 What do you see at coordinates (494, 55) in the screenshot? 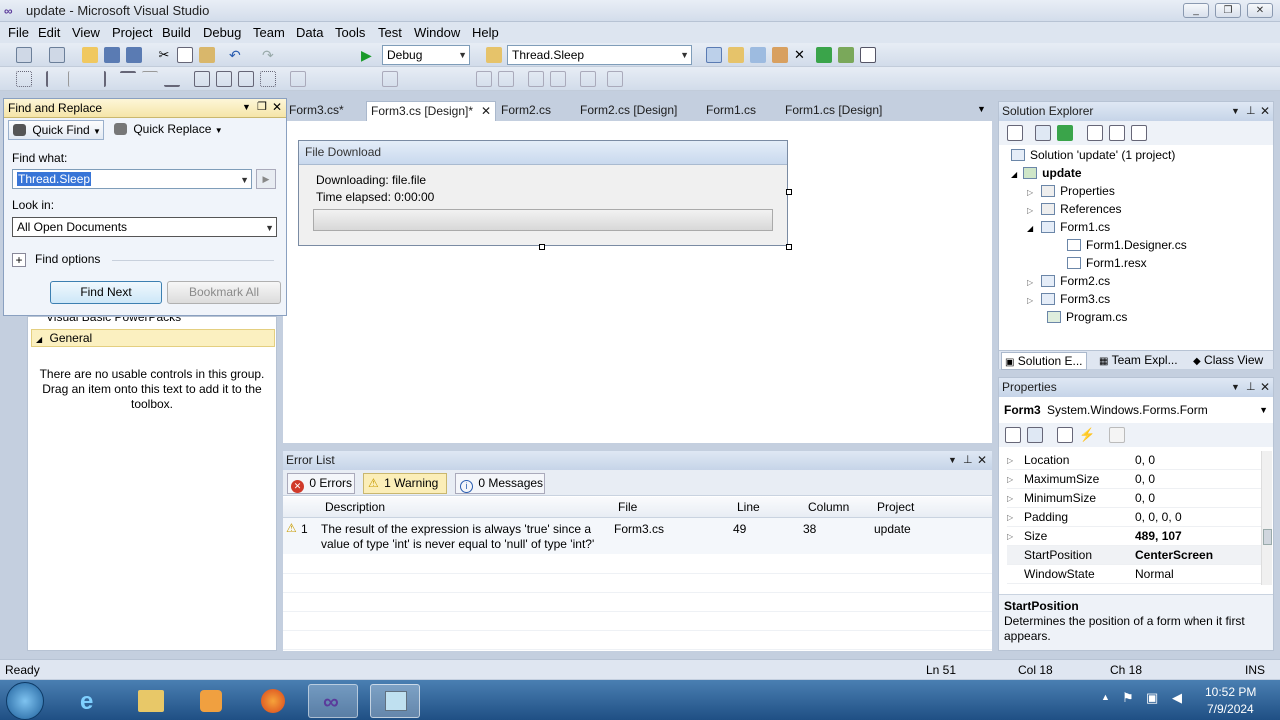
I see `find-in-files-icon` at bounding box center [494, 55].